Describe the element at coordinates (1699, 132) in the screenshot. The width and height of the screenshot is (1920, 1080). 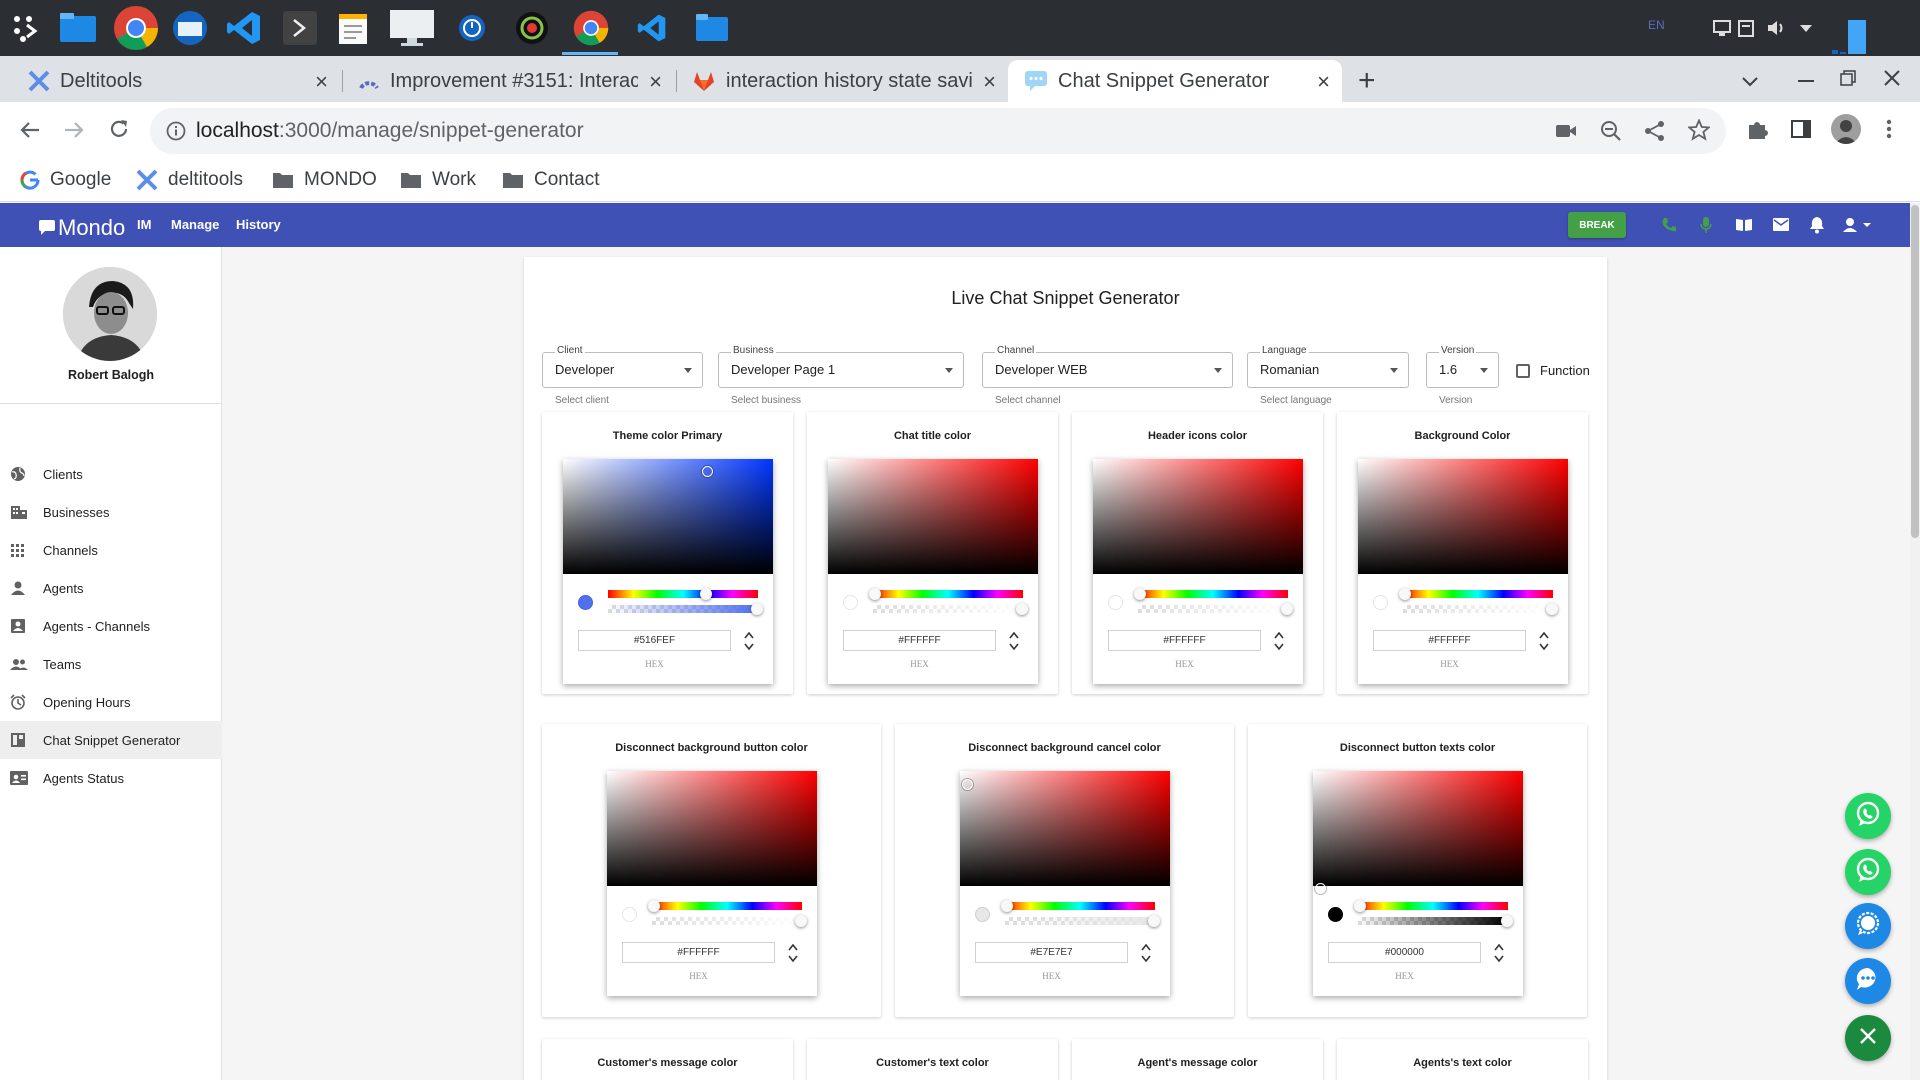
I see `bookmark-star-icon` at that location.